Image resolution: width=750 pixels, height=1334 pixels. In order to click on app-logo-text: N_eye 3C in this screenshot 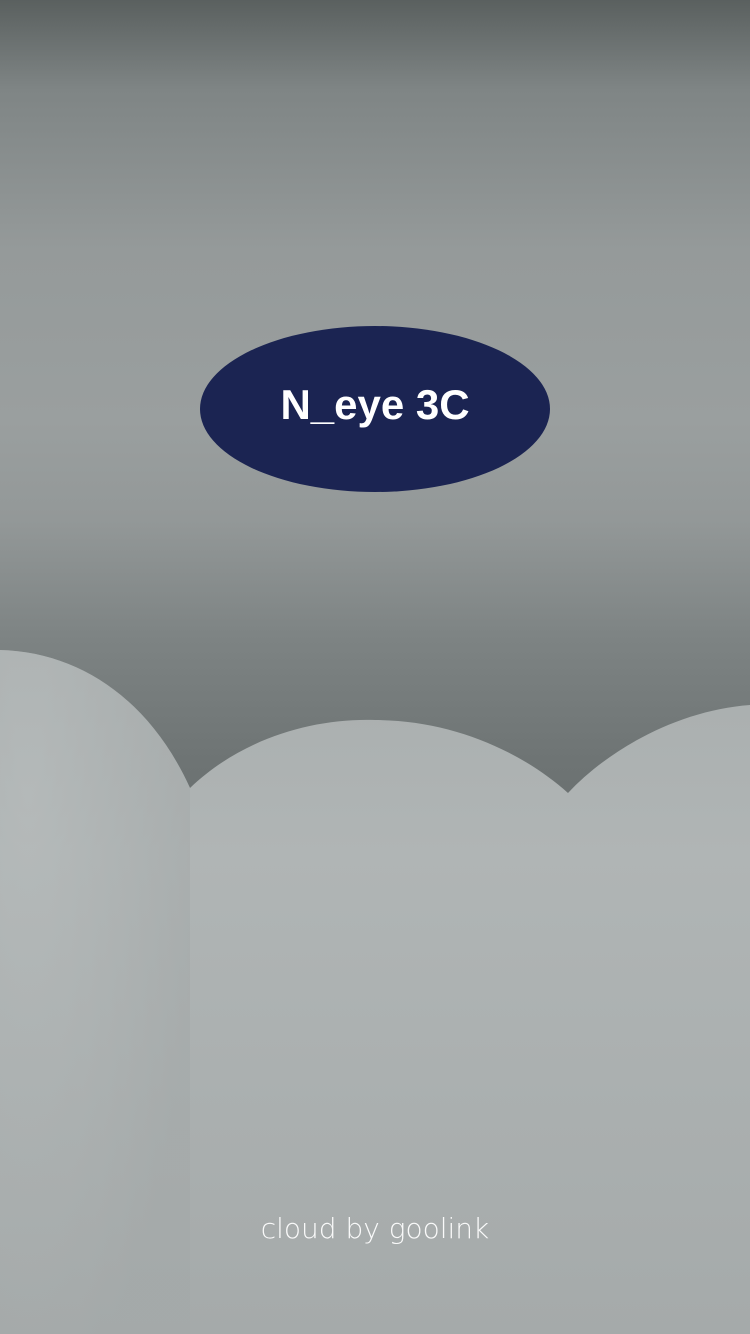, I will do `click(375, 404)`.